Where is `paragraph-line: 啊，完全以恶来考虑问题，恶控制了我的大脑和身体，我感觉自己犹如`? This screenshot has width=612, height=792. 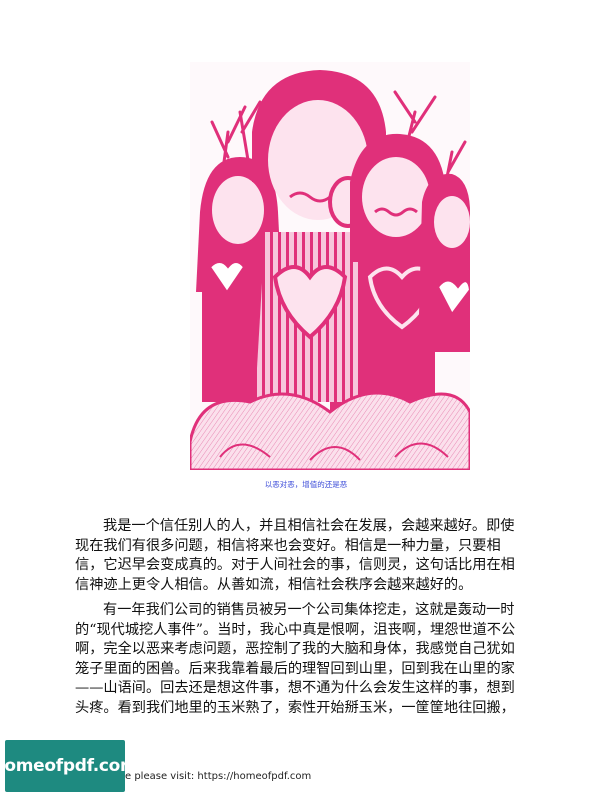
paragraph-line: 啊，完全以恶来考虑问题，恶控制了我的大脑和身体，我感觉自己犹如 is located at coordinates (295, 649).